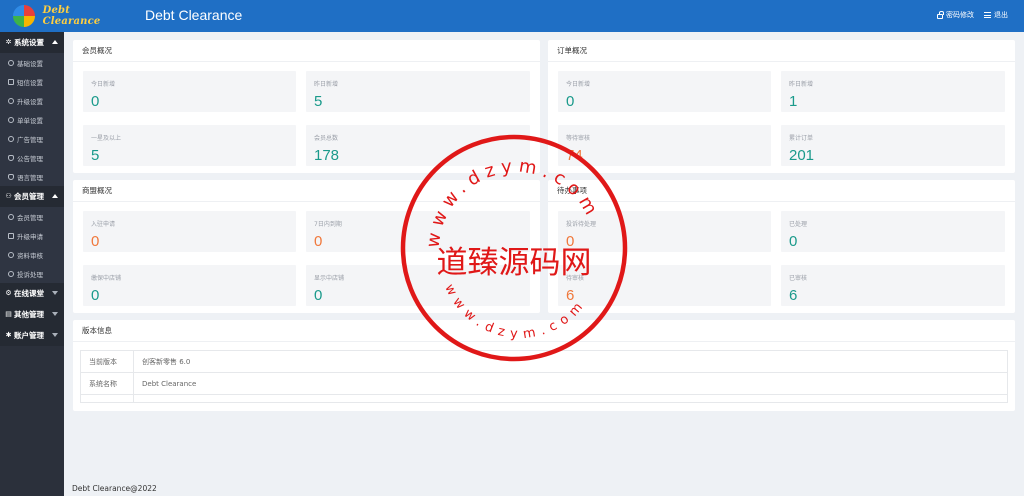 The height and width of the screenshot is (496, 1024). Describe the element at coordinates (65, 16) in the screenshot. I see `logo: Debt Clearance` at that location.